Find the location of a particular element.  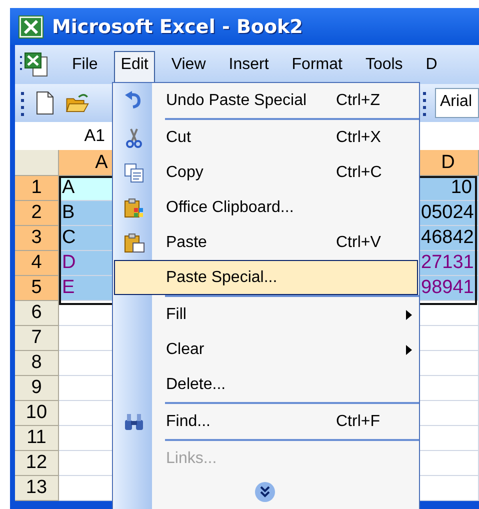

window-title: Microsoft Excel - Book2 is located at coordinates (177, 27).